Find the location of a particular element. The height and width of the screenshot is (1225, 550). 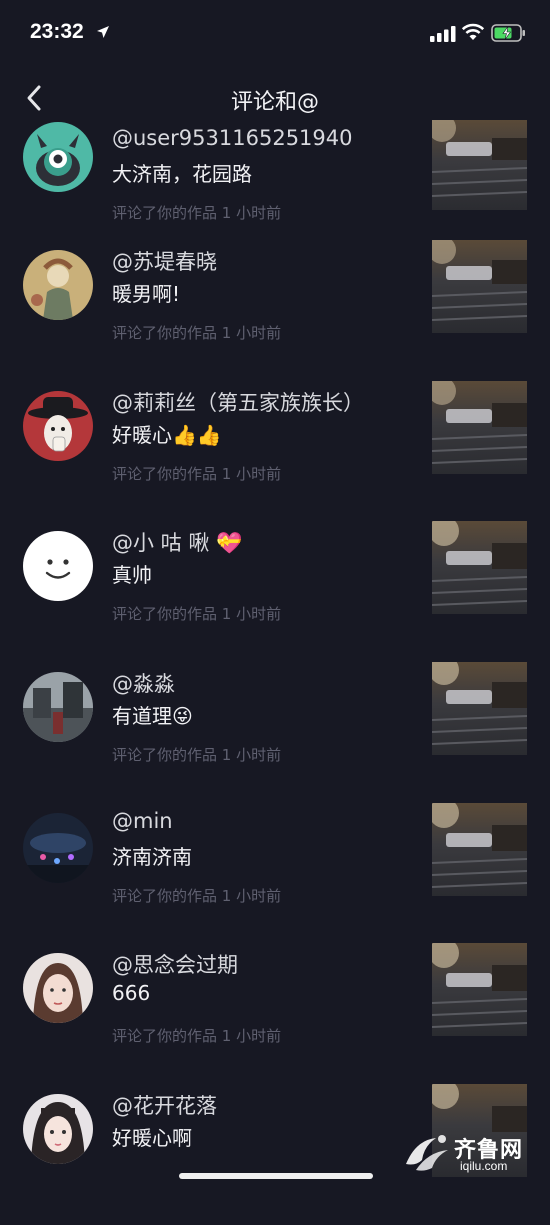

iqilu-watermark: 齐鲁网 iqilu.com is located at coordinates (467, 1153).